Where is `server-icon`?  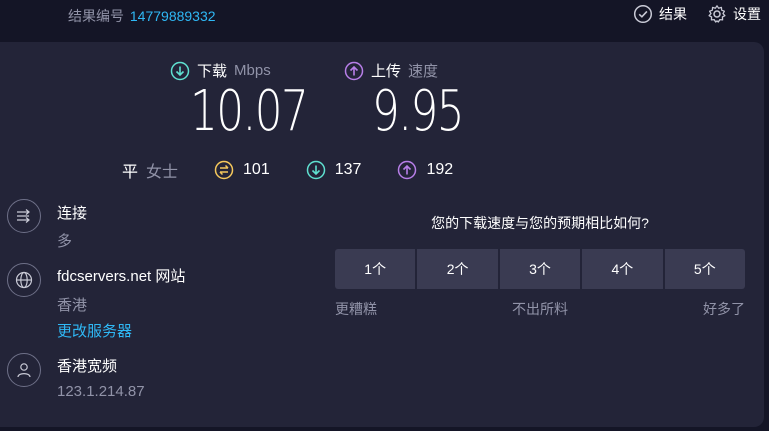
server-icon is located at coordinates (24, 280).